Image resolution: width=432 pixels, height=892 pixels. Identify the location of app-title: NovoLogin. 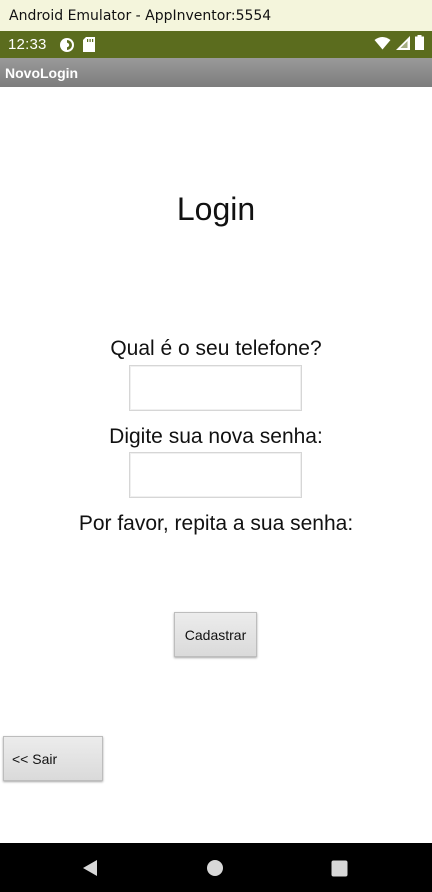
(42, 72).